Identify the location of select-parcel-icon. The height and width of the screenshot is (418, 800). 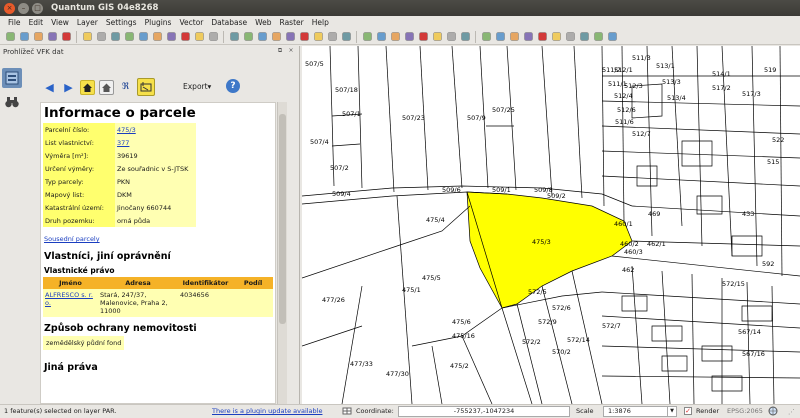
(146, 87).